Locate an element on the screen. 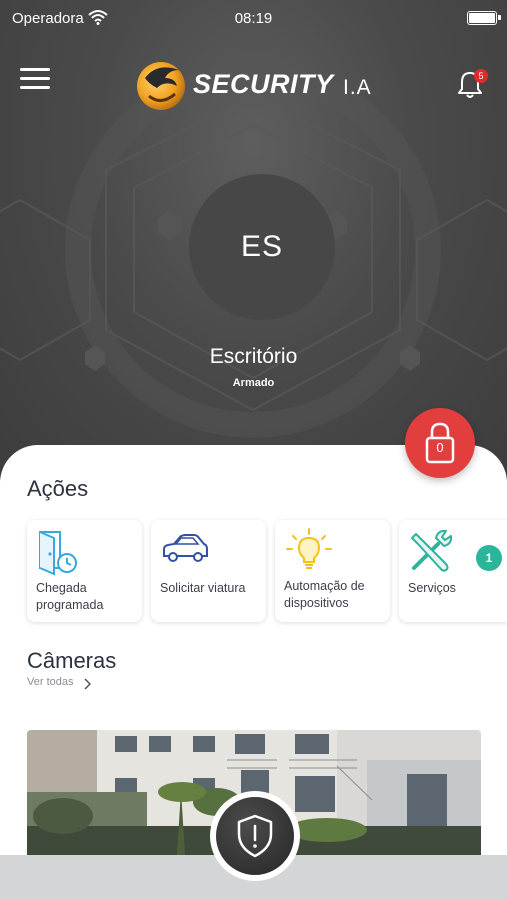  status-bar: Operadora 08:19 is located at coordinates (253, 18).